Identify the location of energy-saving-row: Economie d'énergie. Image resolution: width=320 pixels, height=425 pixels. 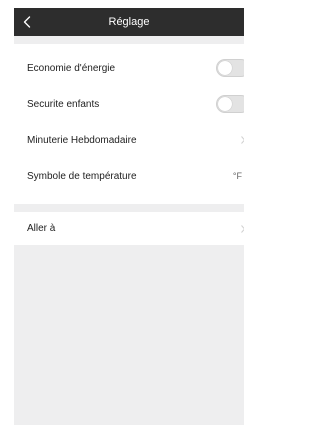
(129, 68).